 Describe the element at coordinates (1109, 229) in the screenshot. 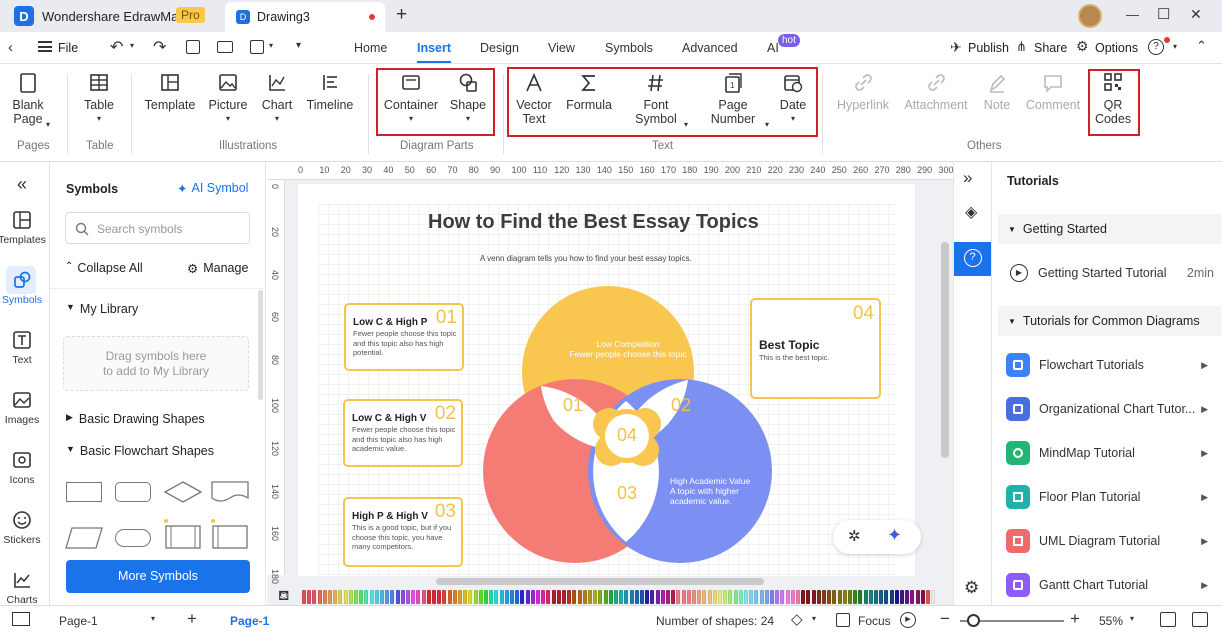

I see `getting-started-header: ▼ Getting Started` at that location.